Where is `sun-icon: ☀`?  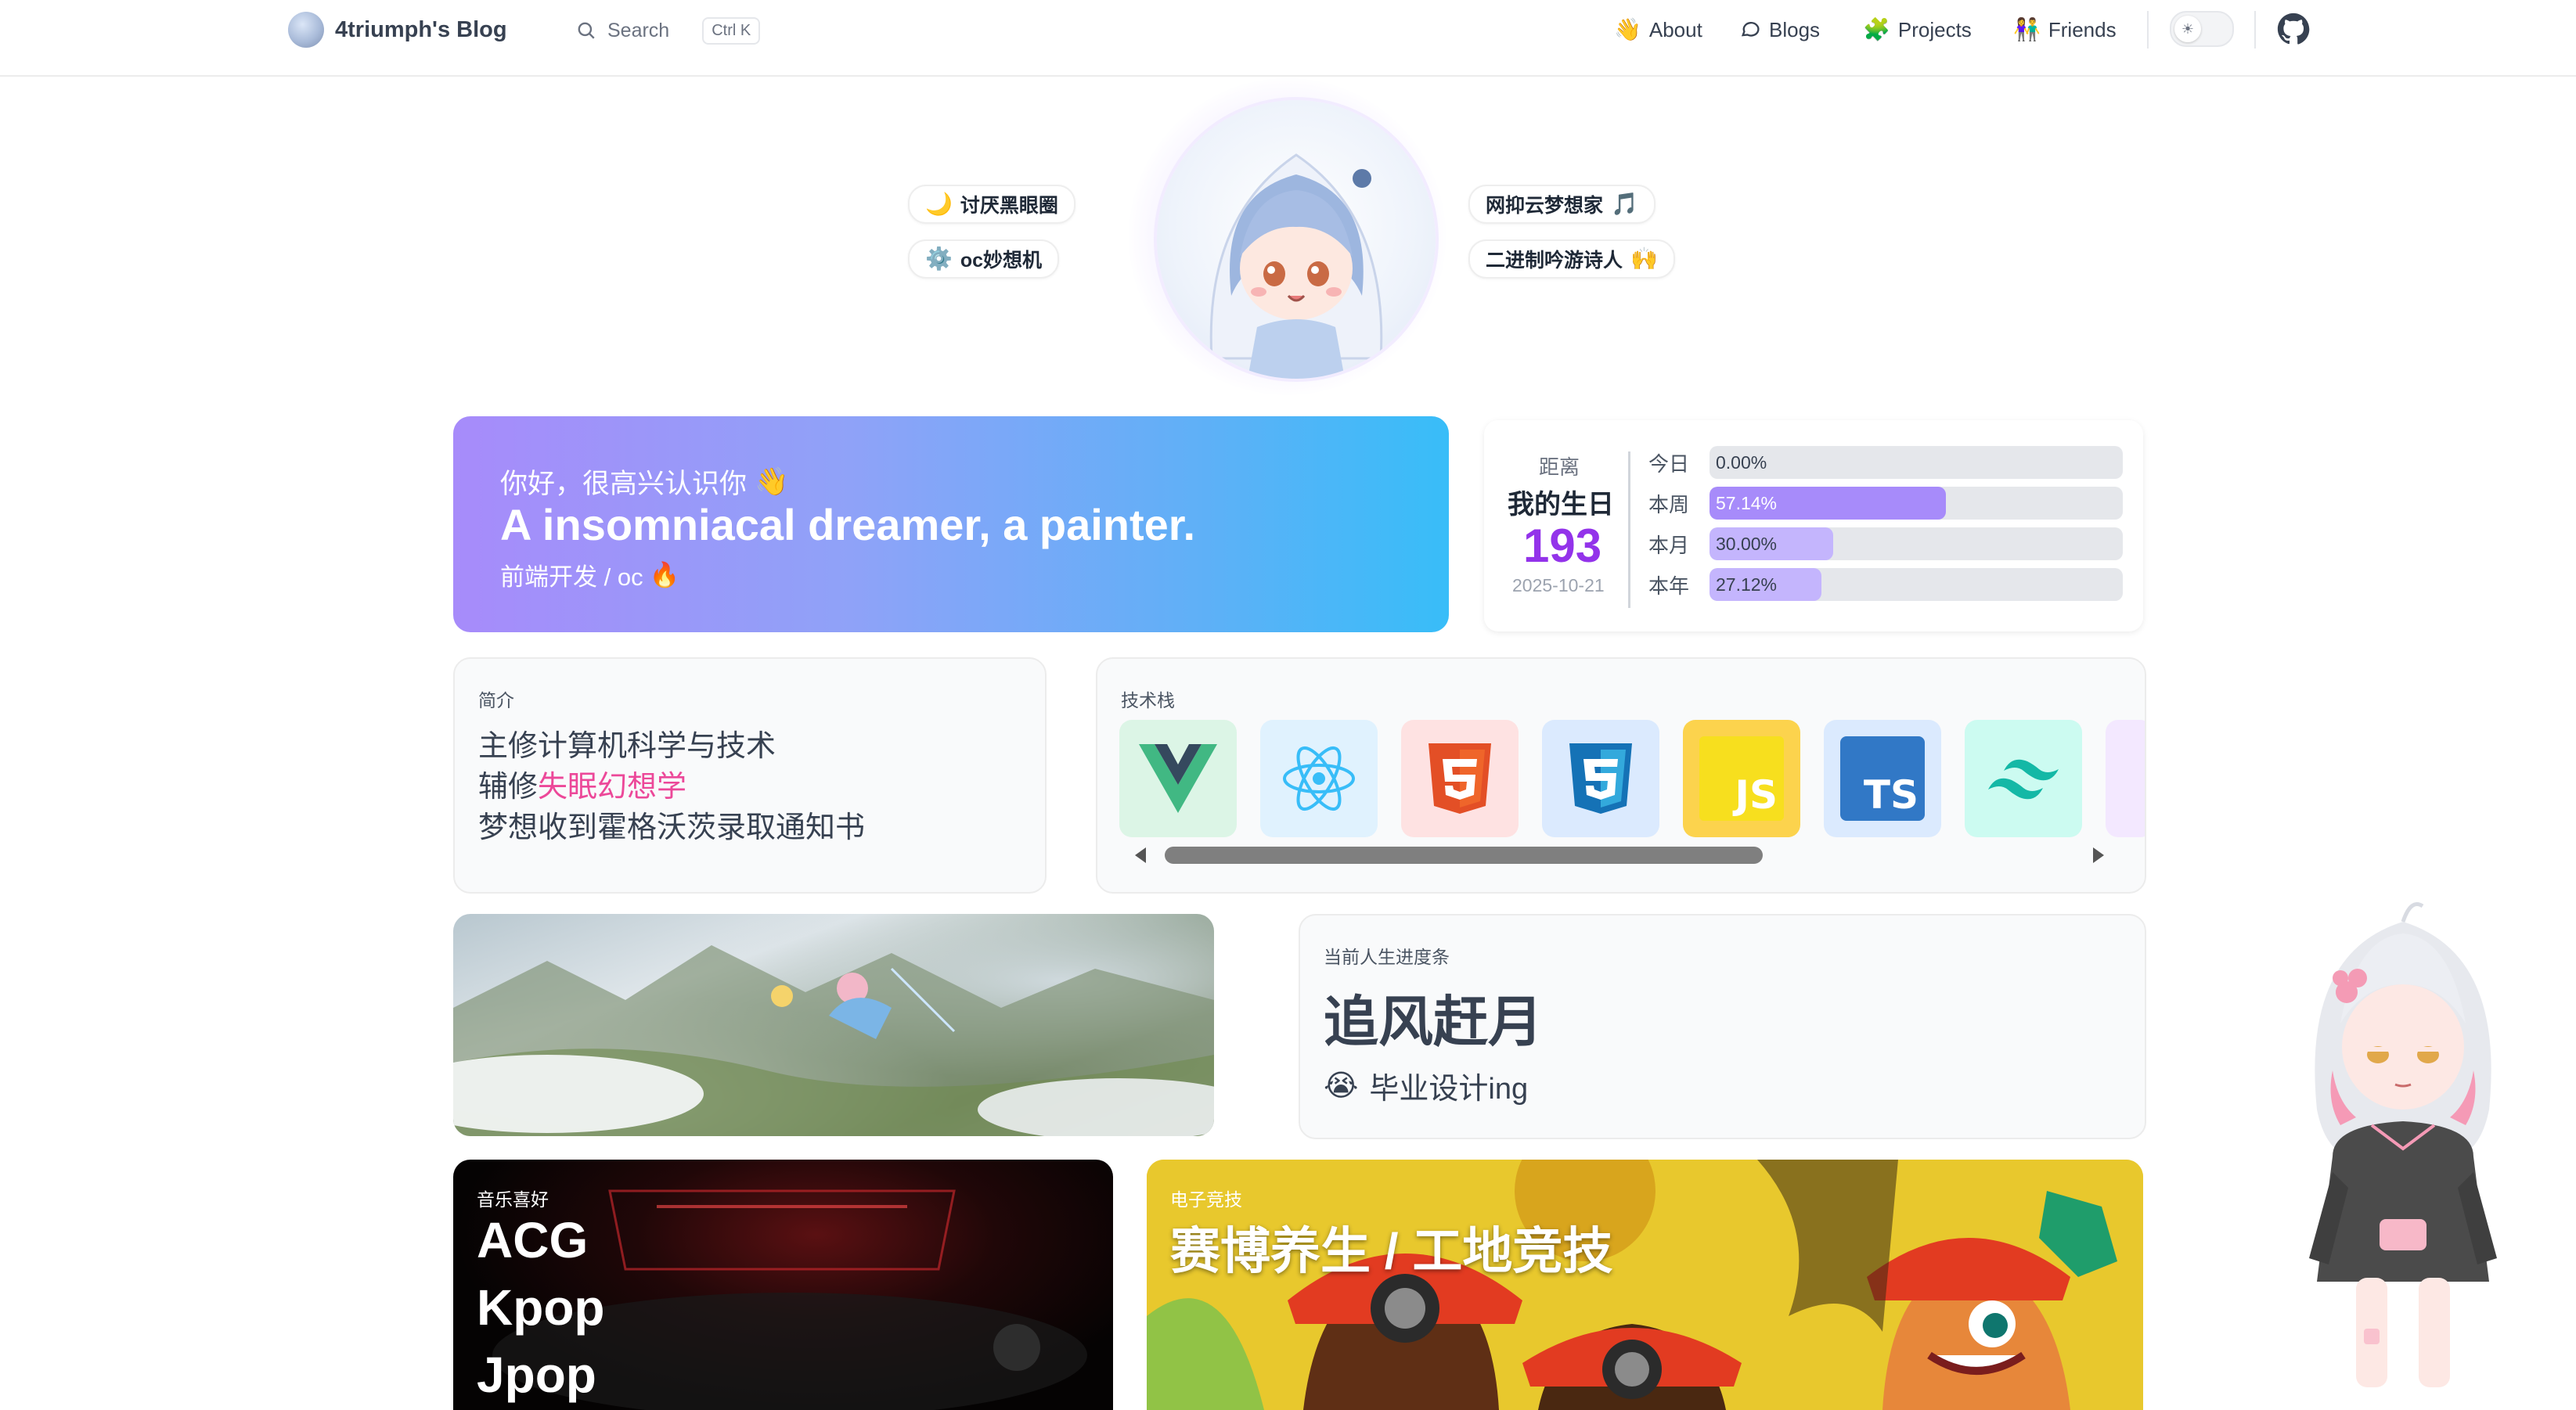
sun-icon: ☀ is located at coordinates (2187, 29).